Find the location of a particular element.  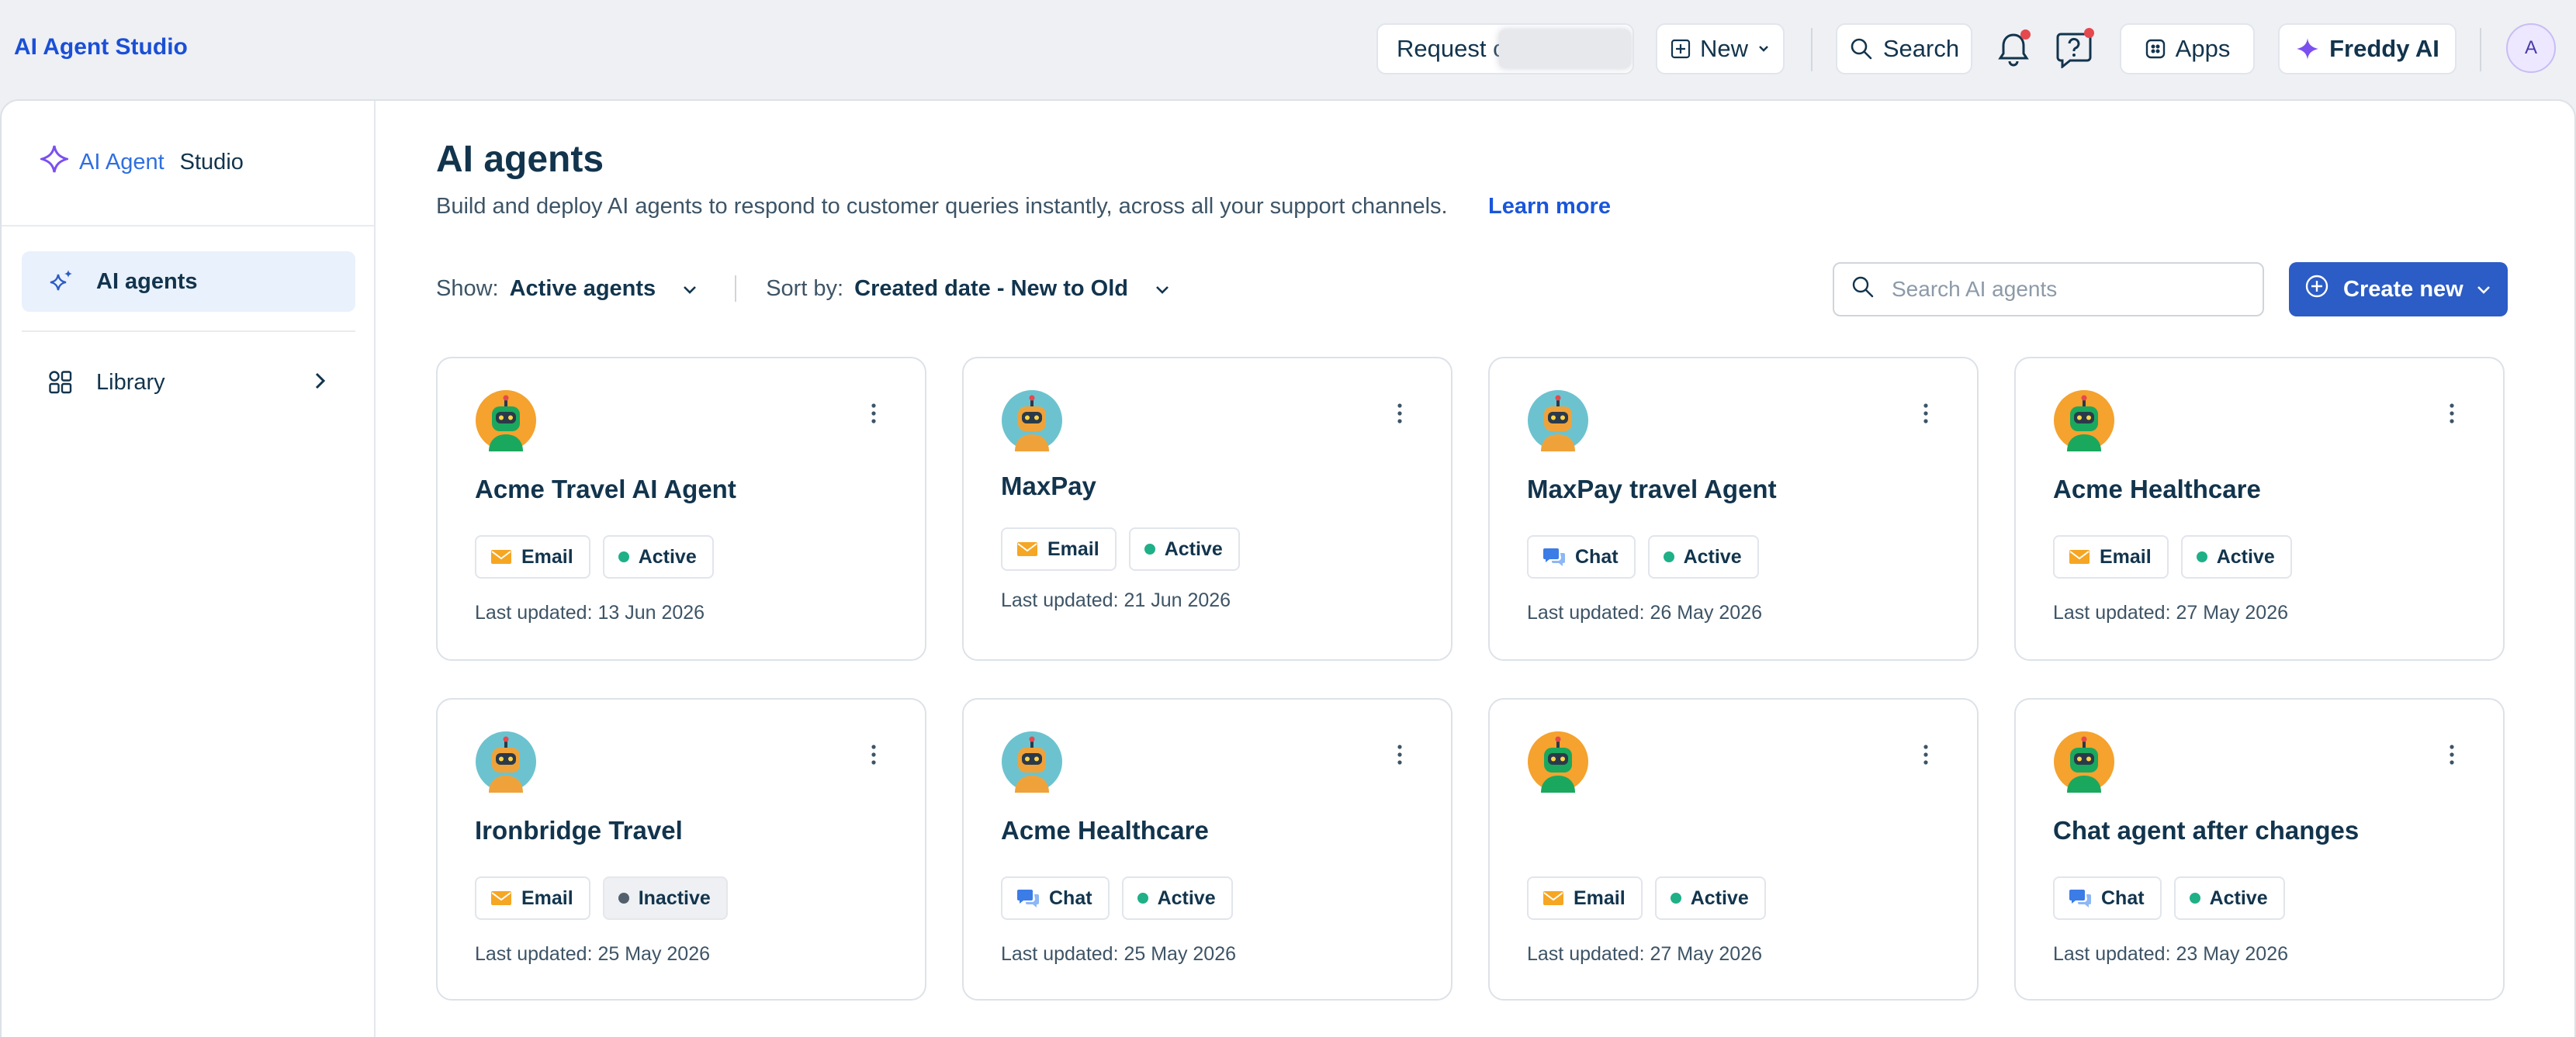

status-badge: Inactive is located at coordinates (665, 898).